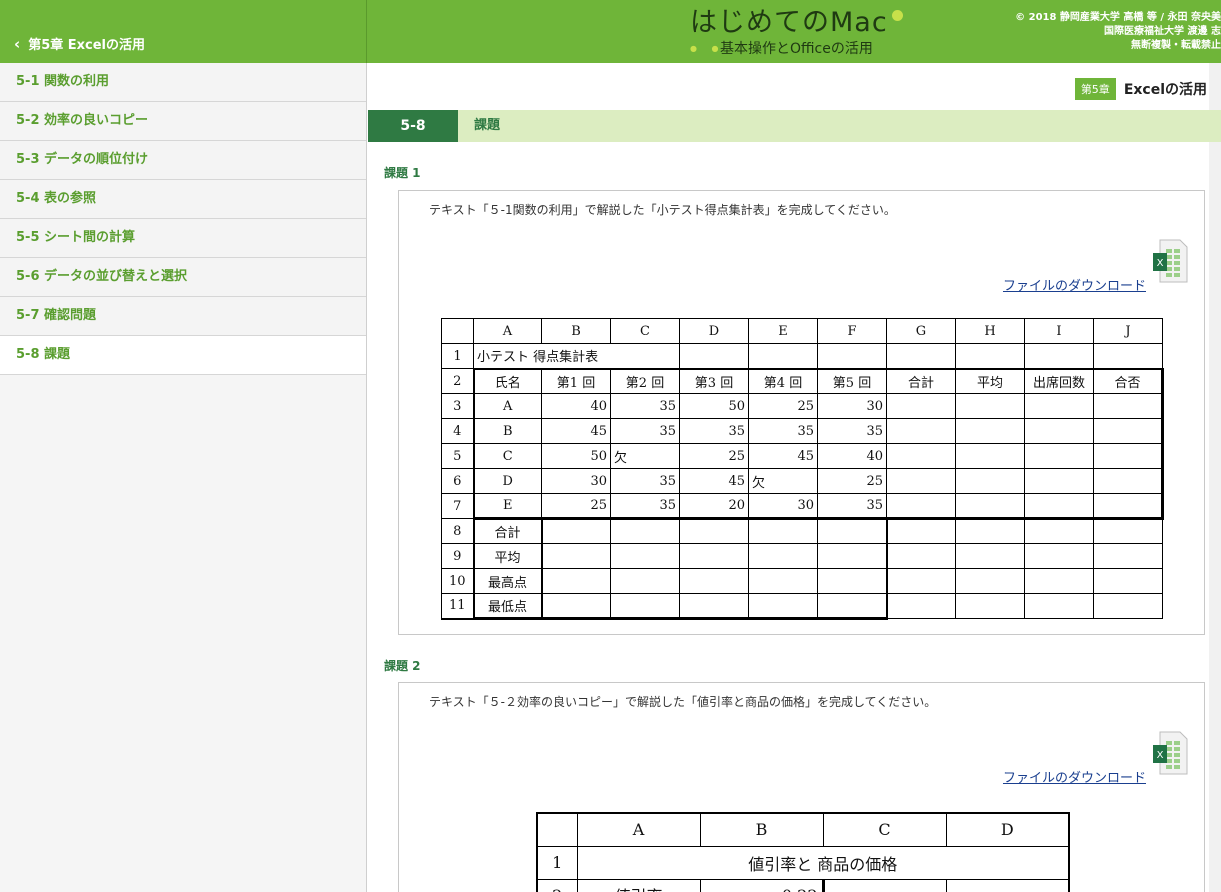 The height and width of the screenshot is (892, 1221). I want to click on back-to-chapter-link: ‹ 第5章 Excelの活用, so click(79, 44).